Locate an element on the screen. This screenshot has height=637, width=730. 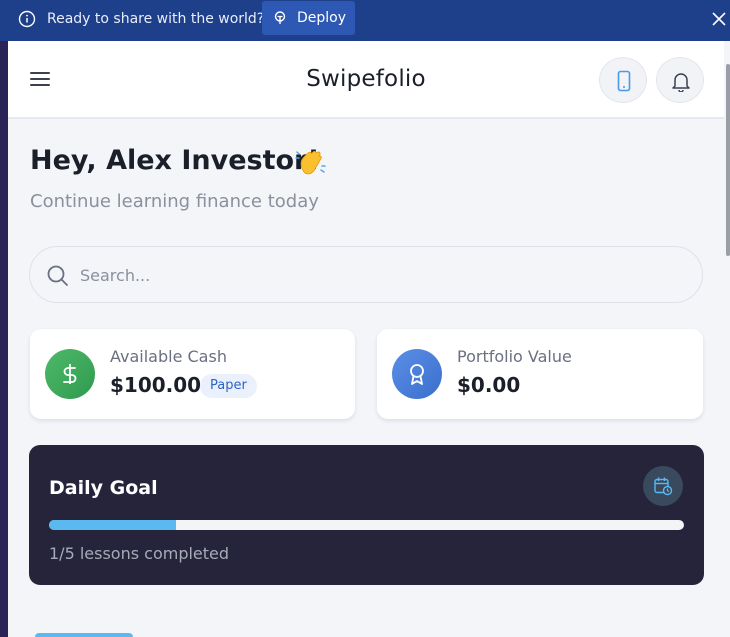
window-edge is located at coordinates (4, 318).